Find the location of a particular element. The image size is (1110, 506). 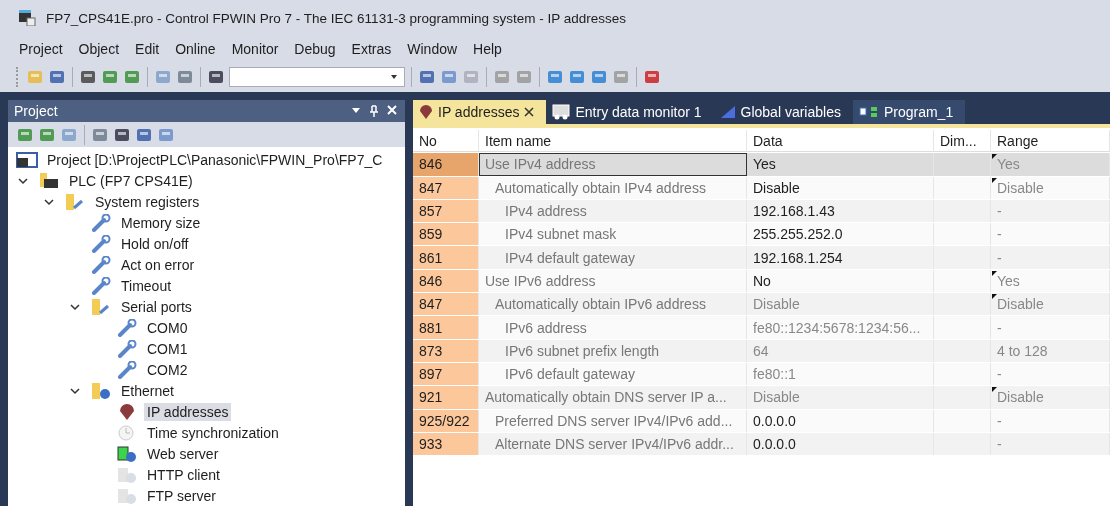

tree-item: Hold on/off is located at coordinates (155, 243).